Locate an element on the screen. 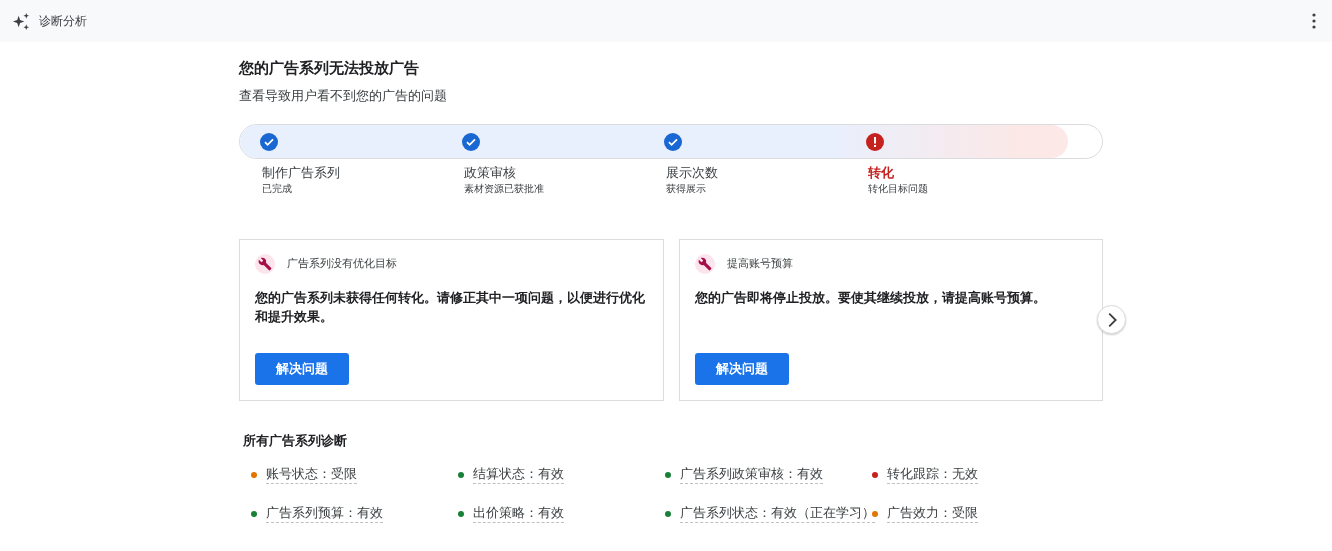 Image resolution: width=1332 pixels, height=551 pixels. sparkle-icon is located at coordinates (21, 21).